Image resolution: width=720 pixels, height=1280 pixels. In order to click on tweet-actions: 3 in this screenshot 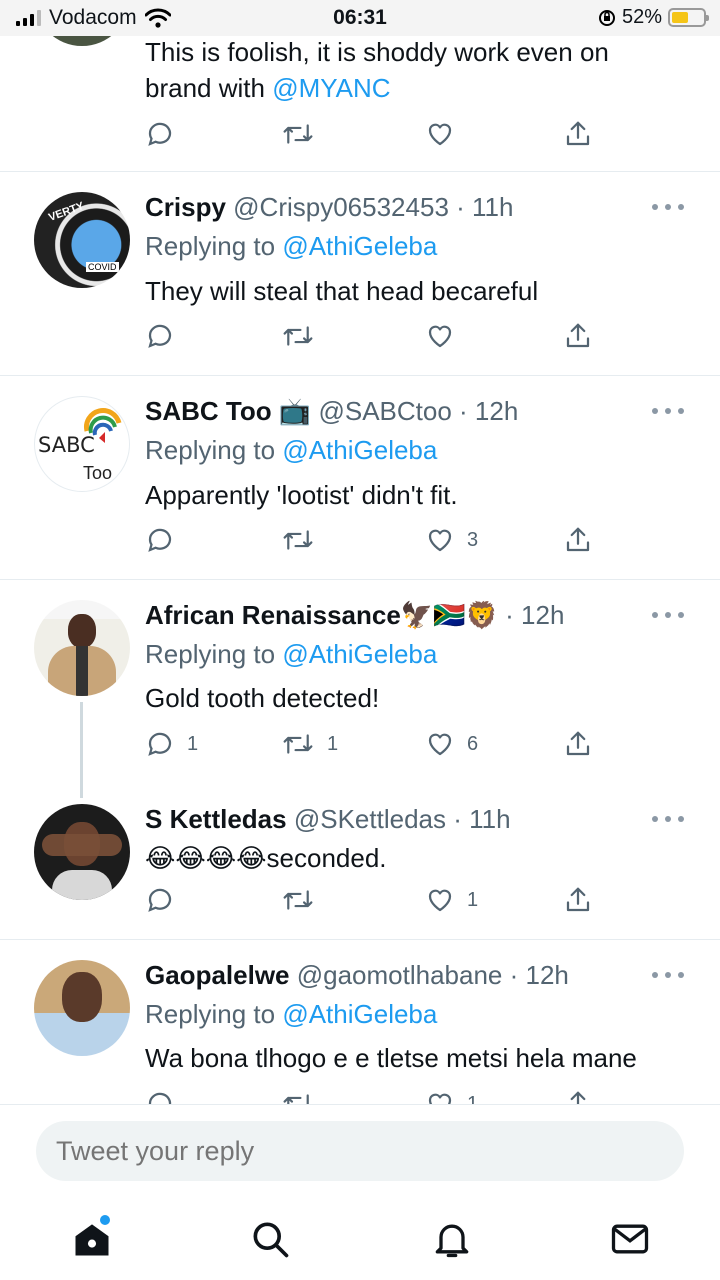, I will do `click(375, 540)`.